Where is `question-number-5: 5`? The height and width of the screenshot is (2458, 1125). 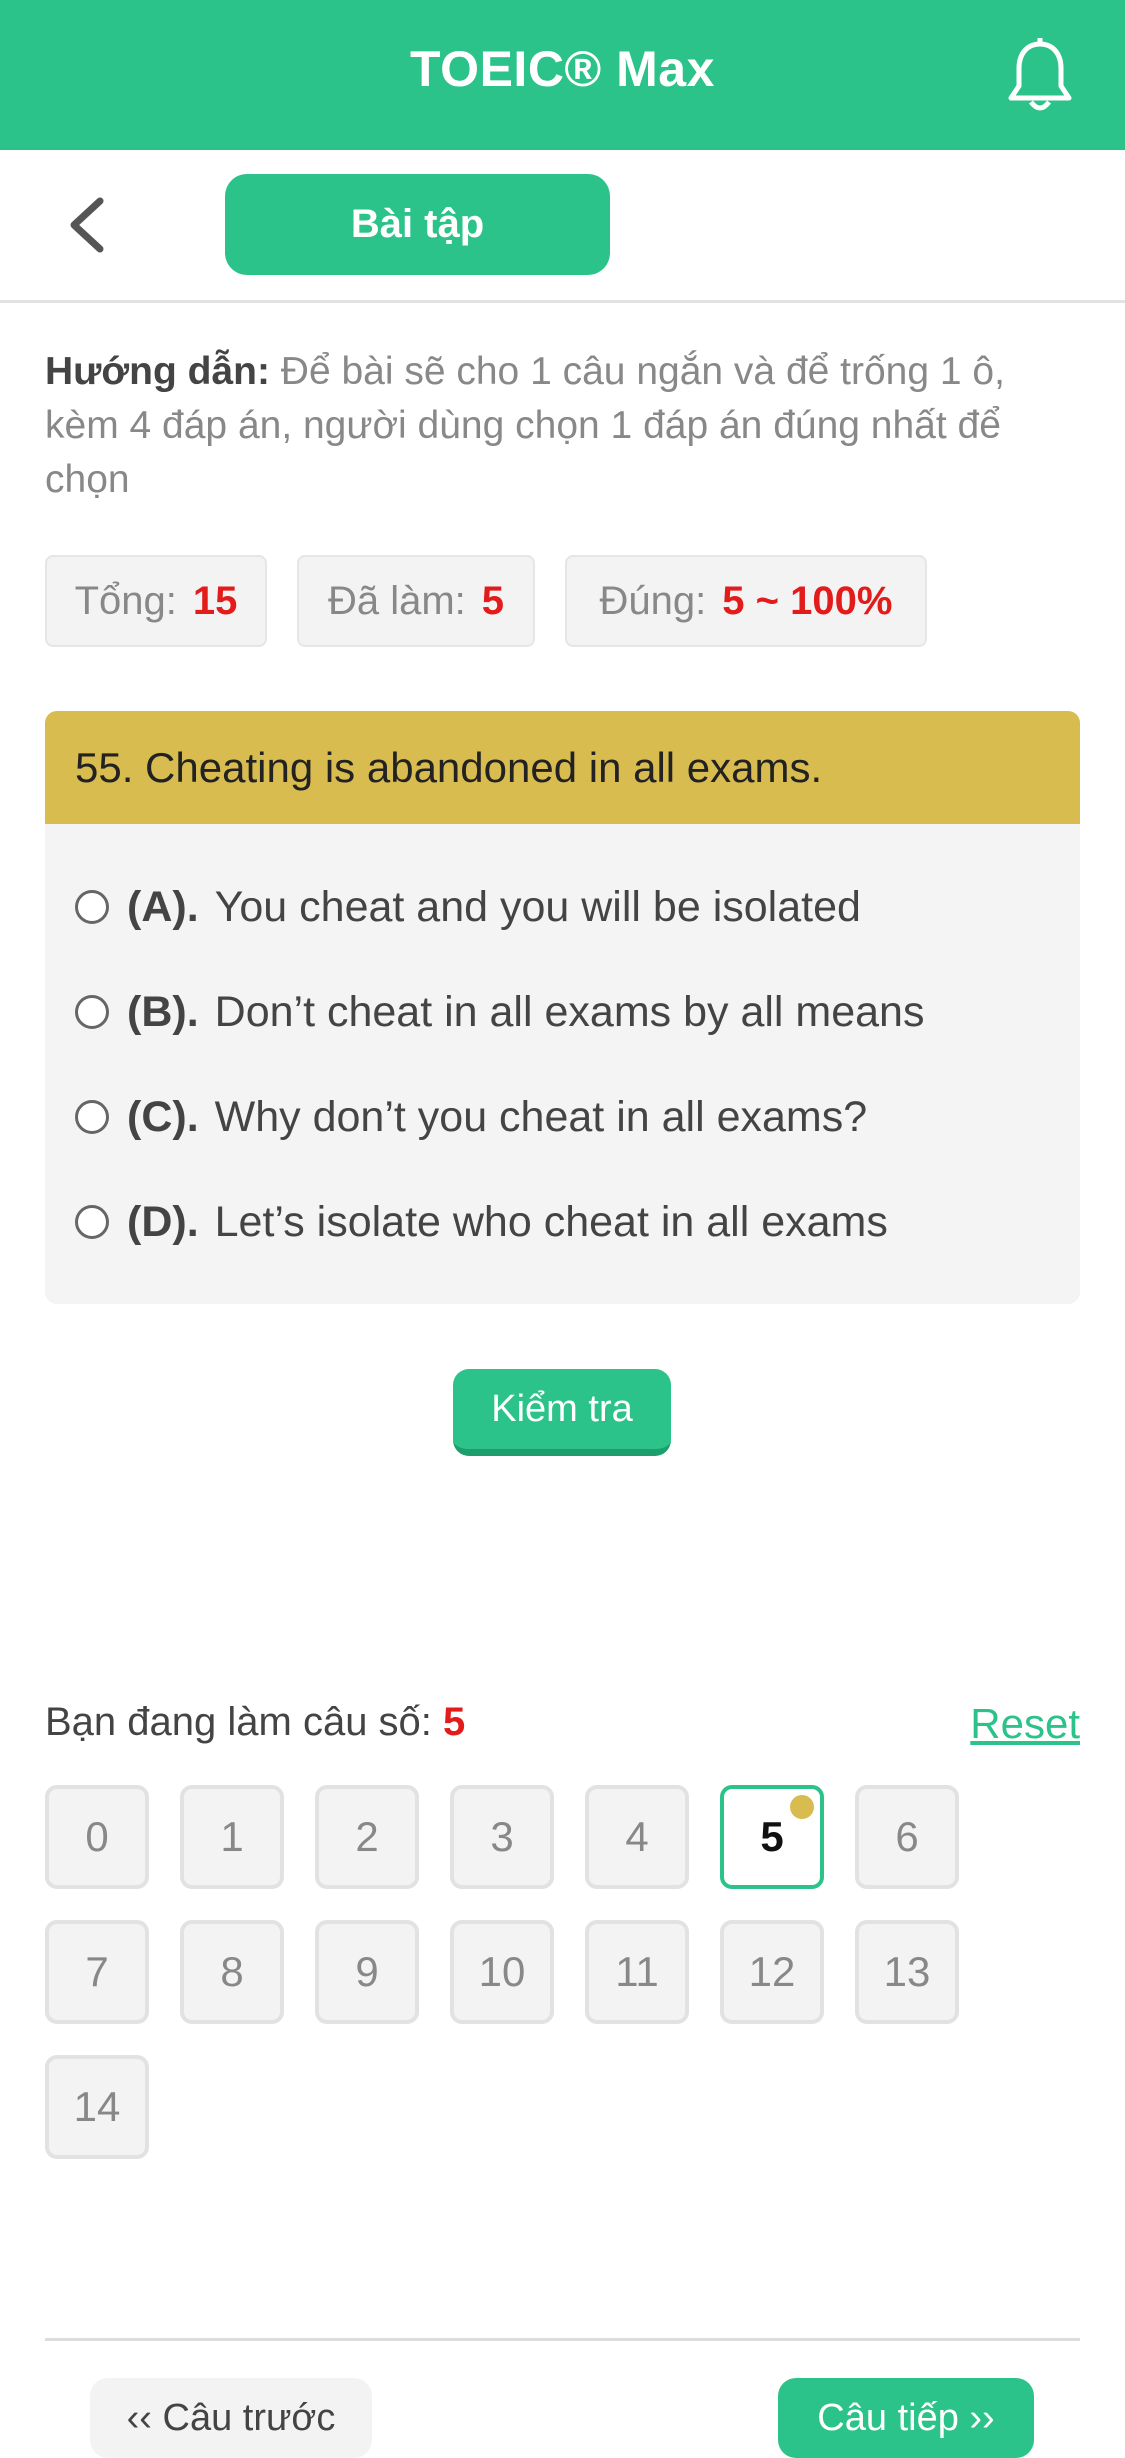 question-number-5: 5 is located at coordinates (772, 1837).